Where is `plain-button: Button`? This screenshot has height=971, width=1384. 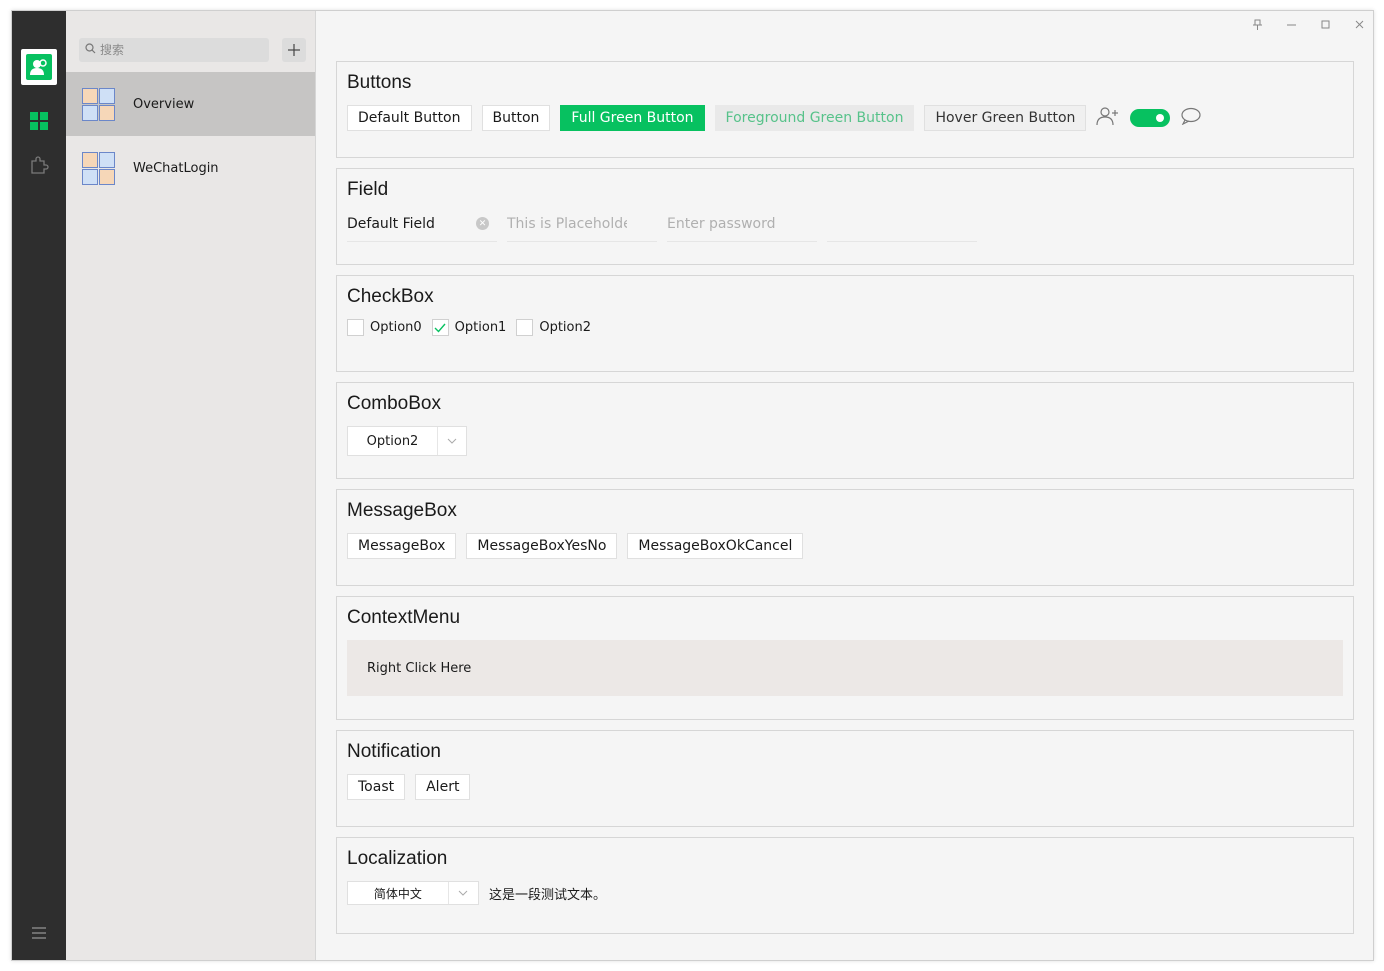 plain-button: Button is located at coordinates (516, 118).